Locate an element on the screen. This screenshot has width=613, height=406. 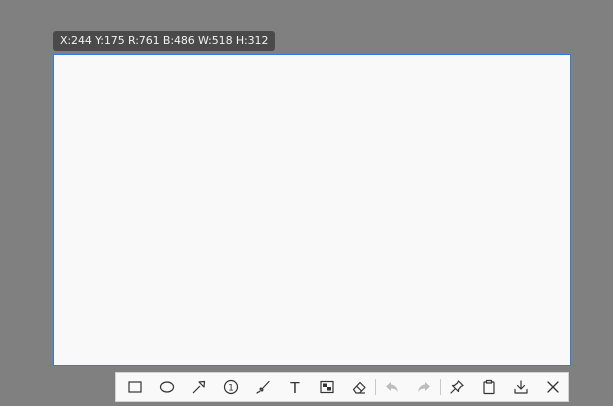
pen-tool-button is located at coordinates (263, 387).